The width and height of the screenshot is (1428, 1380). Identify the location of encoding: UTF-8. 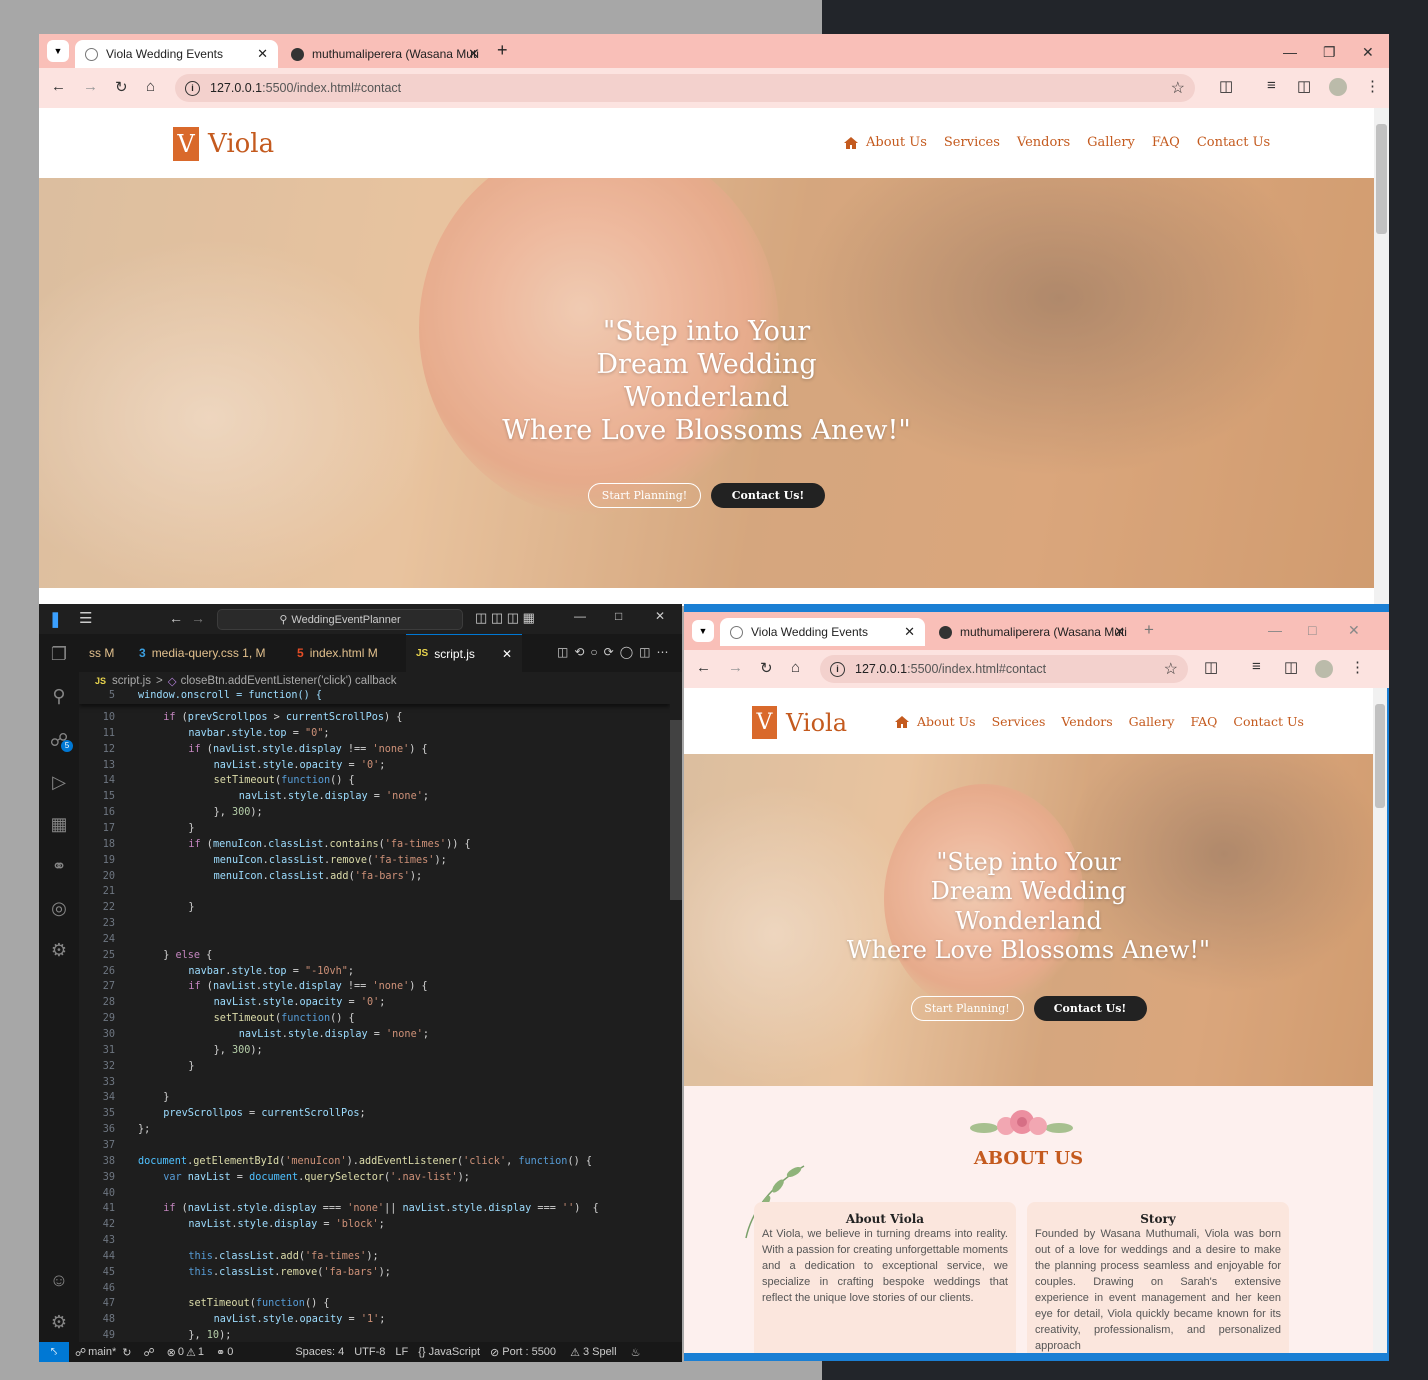
(369, 1352).